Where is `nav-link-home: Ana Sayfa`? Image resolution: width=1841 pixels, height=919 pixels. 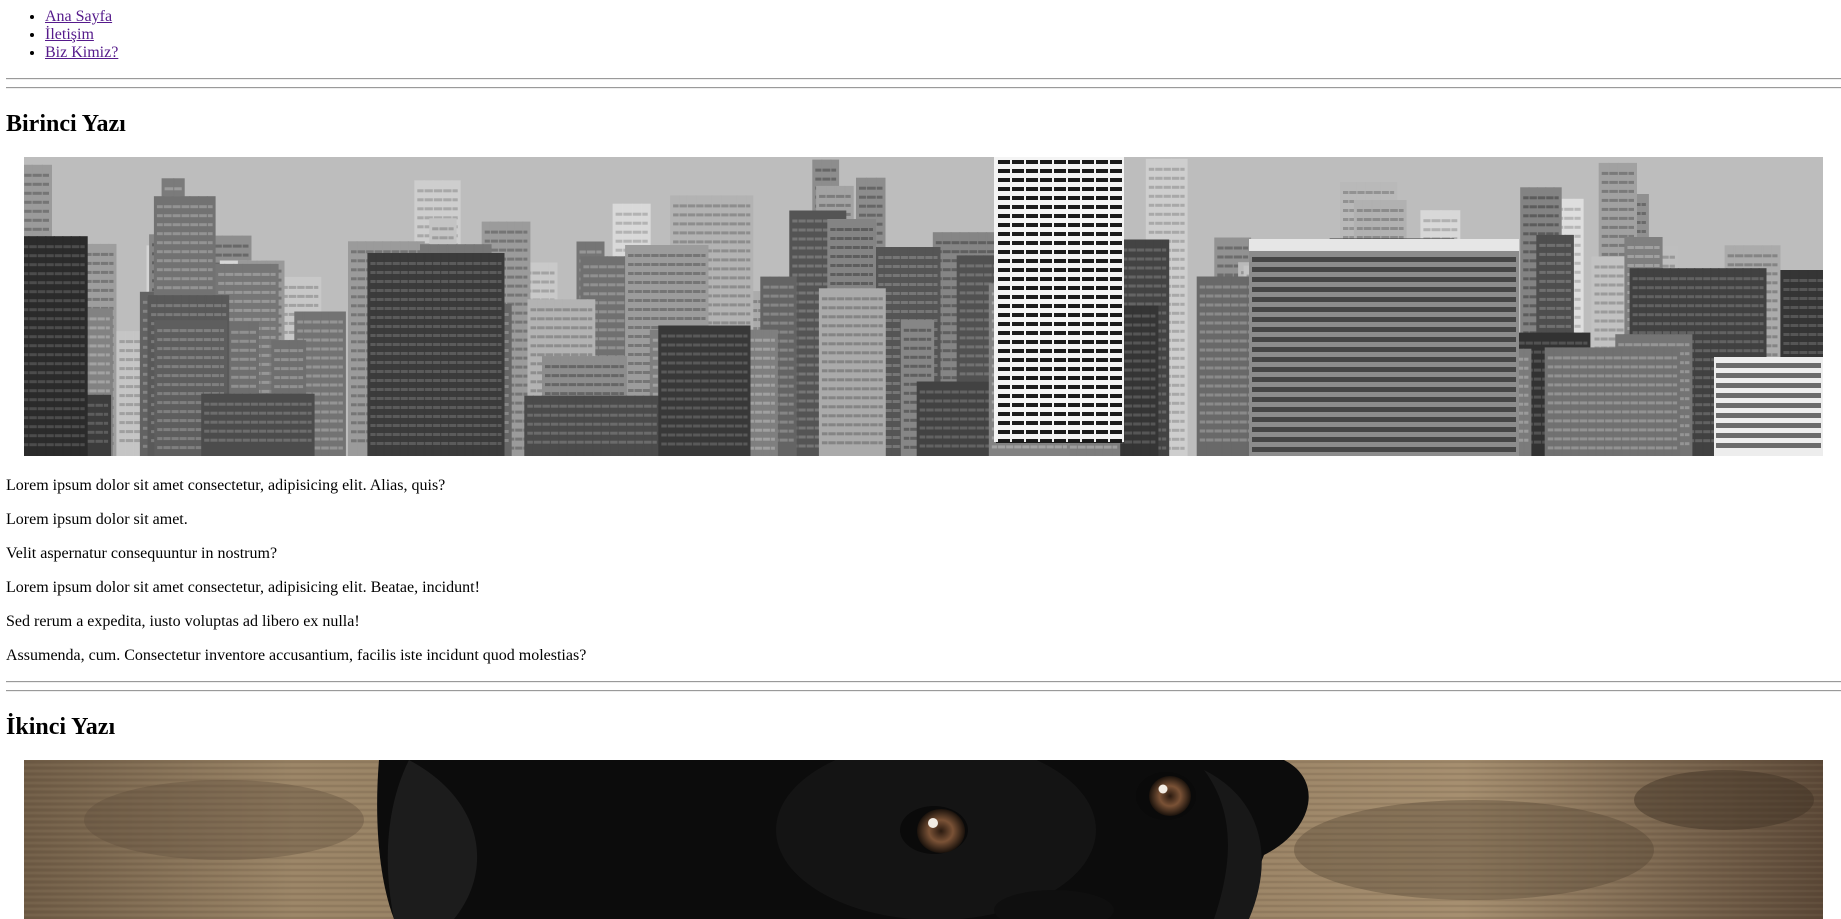
nav-link-home: Ana Sayfa is located at coordinates (78, 16).